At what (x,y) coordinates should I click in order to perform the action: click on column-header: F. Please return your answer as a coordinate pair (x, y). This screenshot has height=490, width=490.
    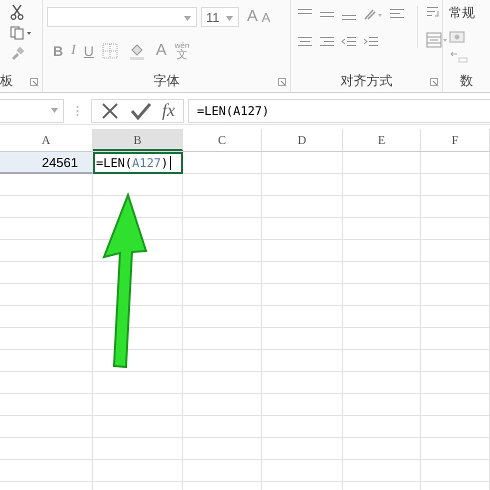
    Looking at the image, I should click on (455, 140).